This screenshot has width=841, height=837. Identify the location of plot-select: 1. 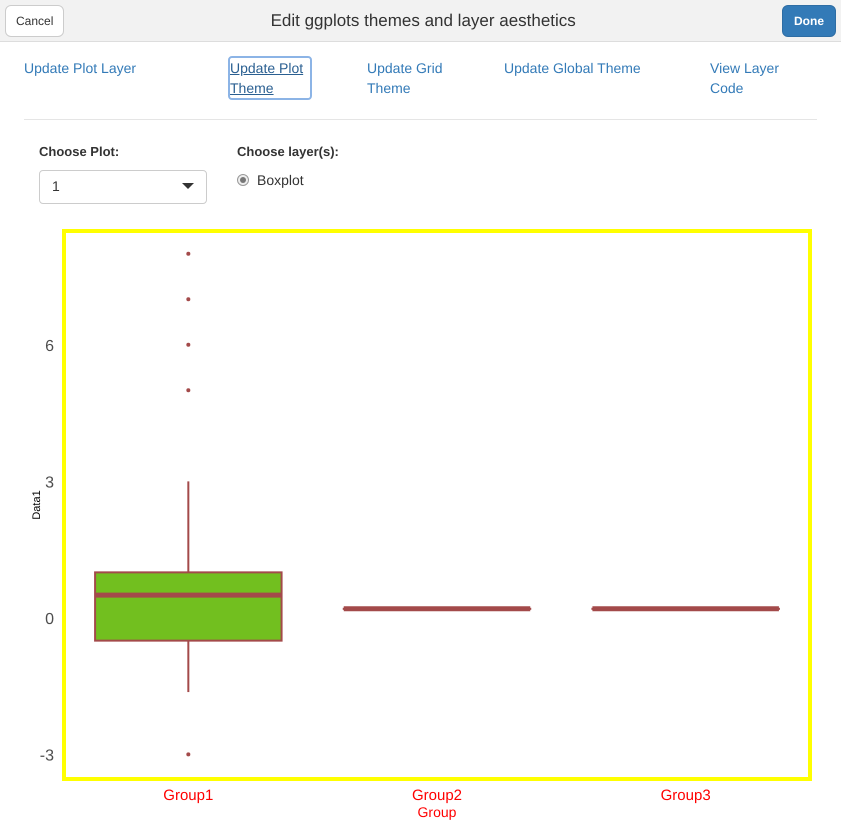
(123, 187).